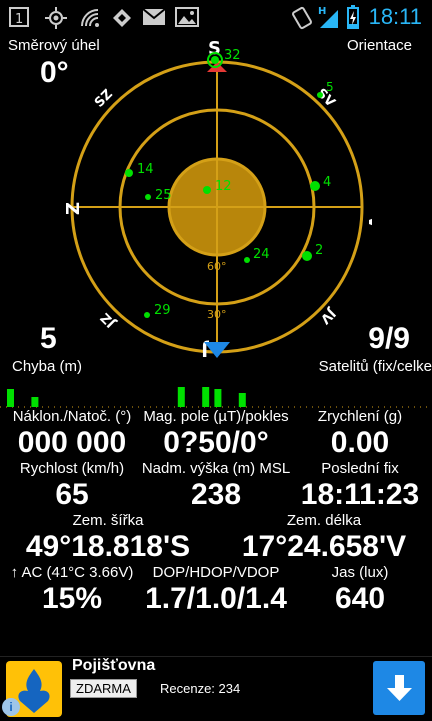 The width and height of the screenshot is (432, 721). I want to click on dop-cell: DOP/HDOP/VDOP 1.7/1.0/1.4, so click(216, 590).